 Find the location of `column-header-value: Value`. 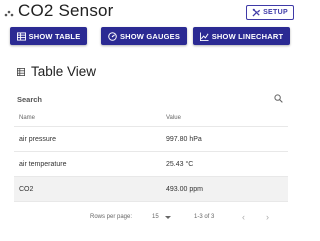

column-header-value: Value is located at coordinates (173, 118).